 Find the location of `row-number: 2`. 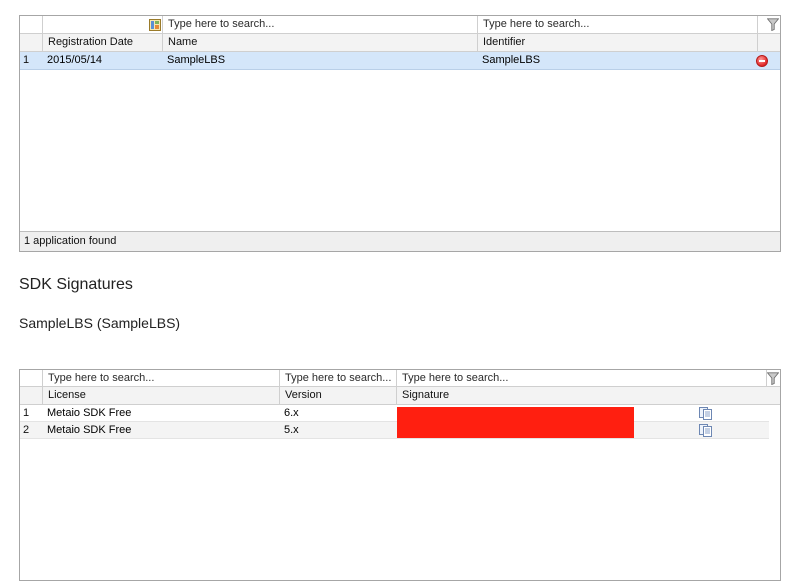

row-number: 2 is located at coordinates (26, 430).